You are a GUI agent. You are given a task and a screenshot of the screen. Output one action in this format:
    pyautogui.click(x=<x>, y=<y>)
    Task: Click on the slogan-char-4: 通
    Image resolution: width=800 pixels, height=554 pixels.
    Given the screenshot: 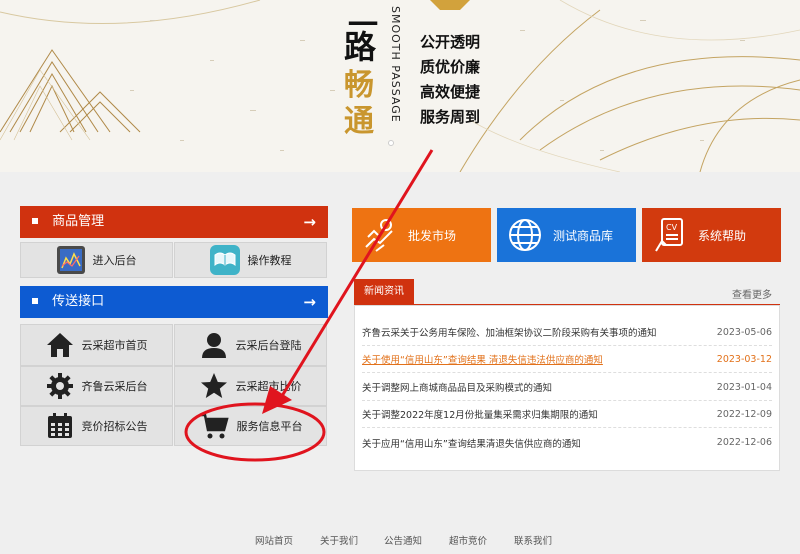 What is the action you would take?
    pyautogui.click(x=359, y=121)
    